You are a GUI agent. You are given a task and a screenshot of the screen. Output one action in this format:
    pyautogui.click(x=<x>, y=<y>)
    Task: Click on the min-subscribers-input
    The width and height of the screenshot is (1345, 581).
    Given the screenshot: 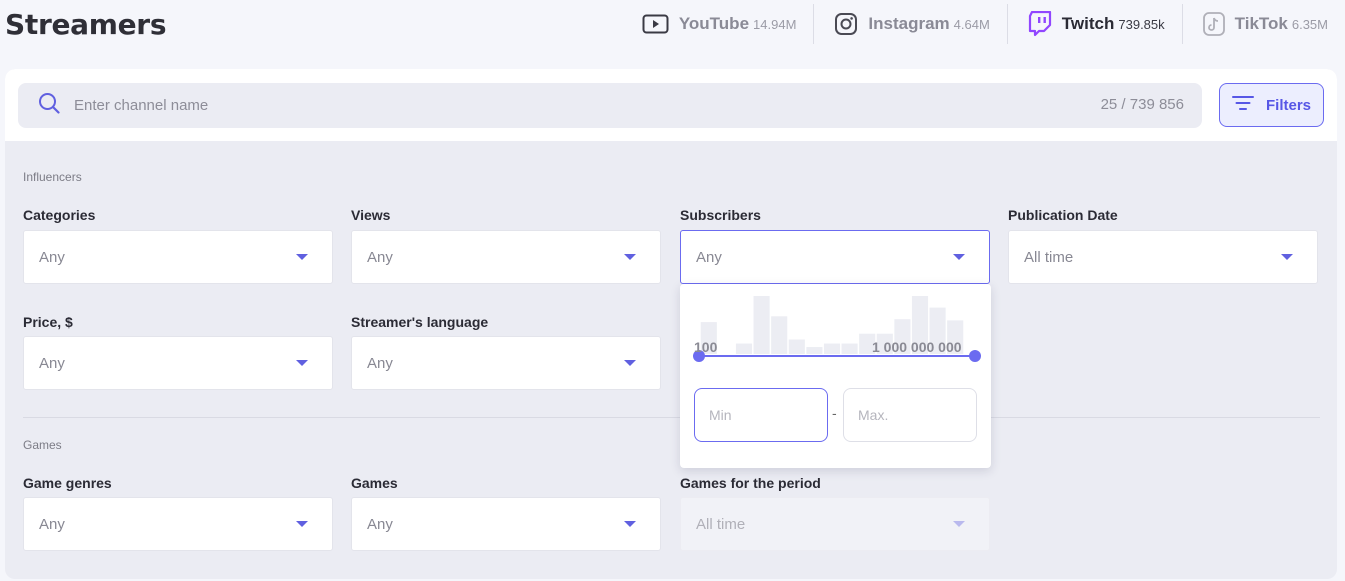 What is the action you would take?
    pyautogui.click(x=764, y=415)
    